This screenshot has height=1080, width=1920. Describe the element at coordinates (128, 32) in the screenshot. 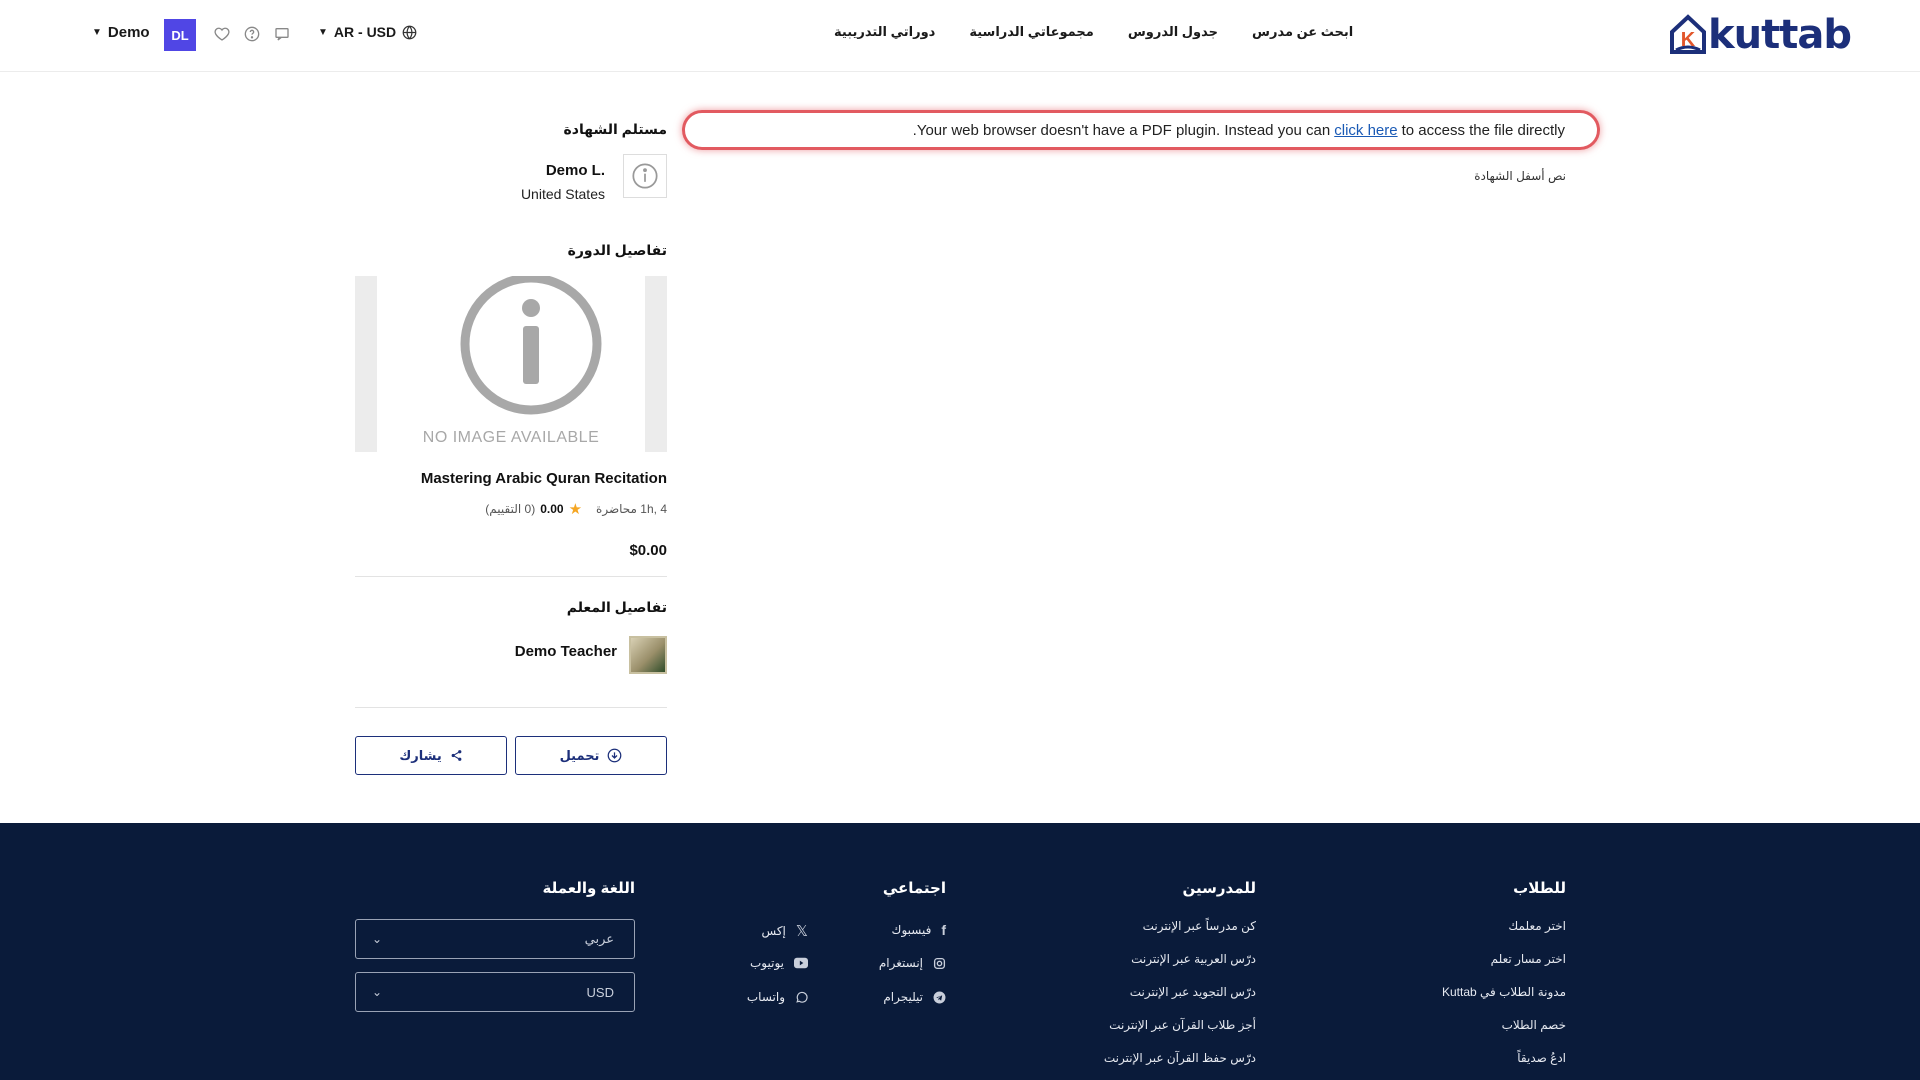

I see `user-name: Demo` at that location.